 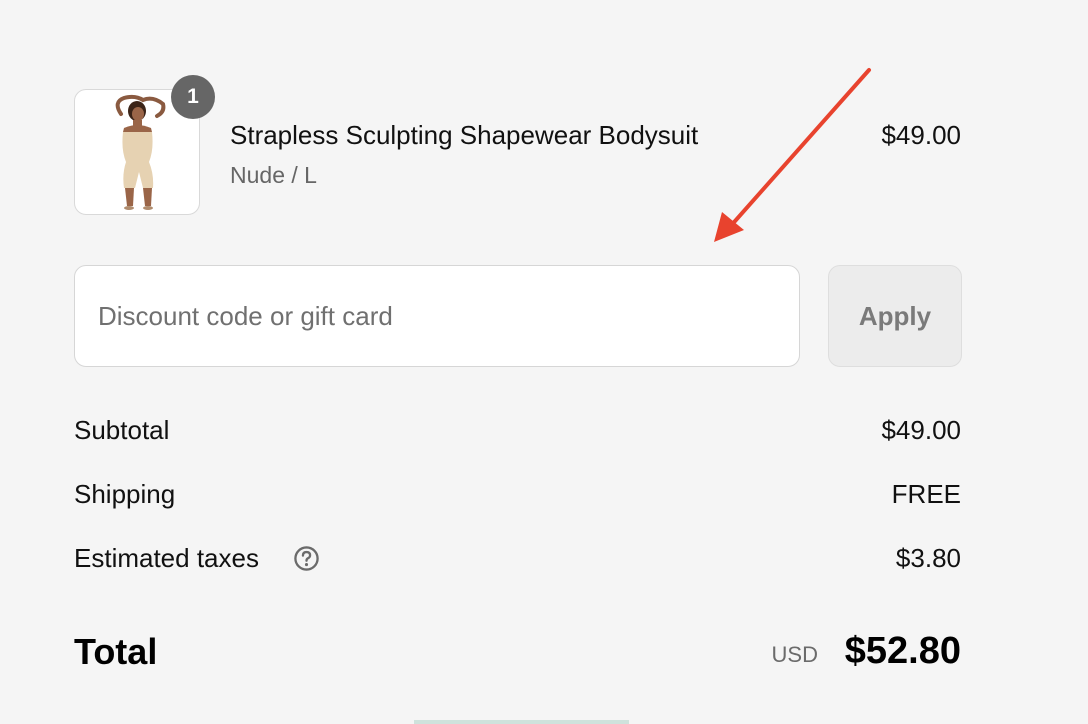 What do you see at coordinates (125, 494) in the screenshot?
I see `shipping-label: Shipping` at bounding box center [125, 494].